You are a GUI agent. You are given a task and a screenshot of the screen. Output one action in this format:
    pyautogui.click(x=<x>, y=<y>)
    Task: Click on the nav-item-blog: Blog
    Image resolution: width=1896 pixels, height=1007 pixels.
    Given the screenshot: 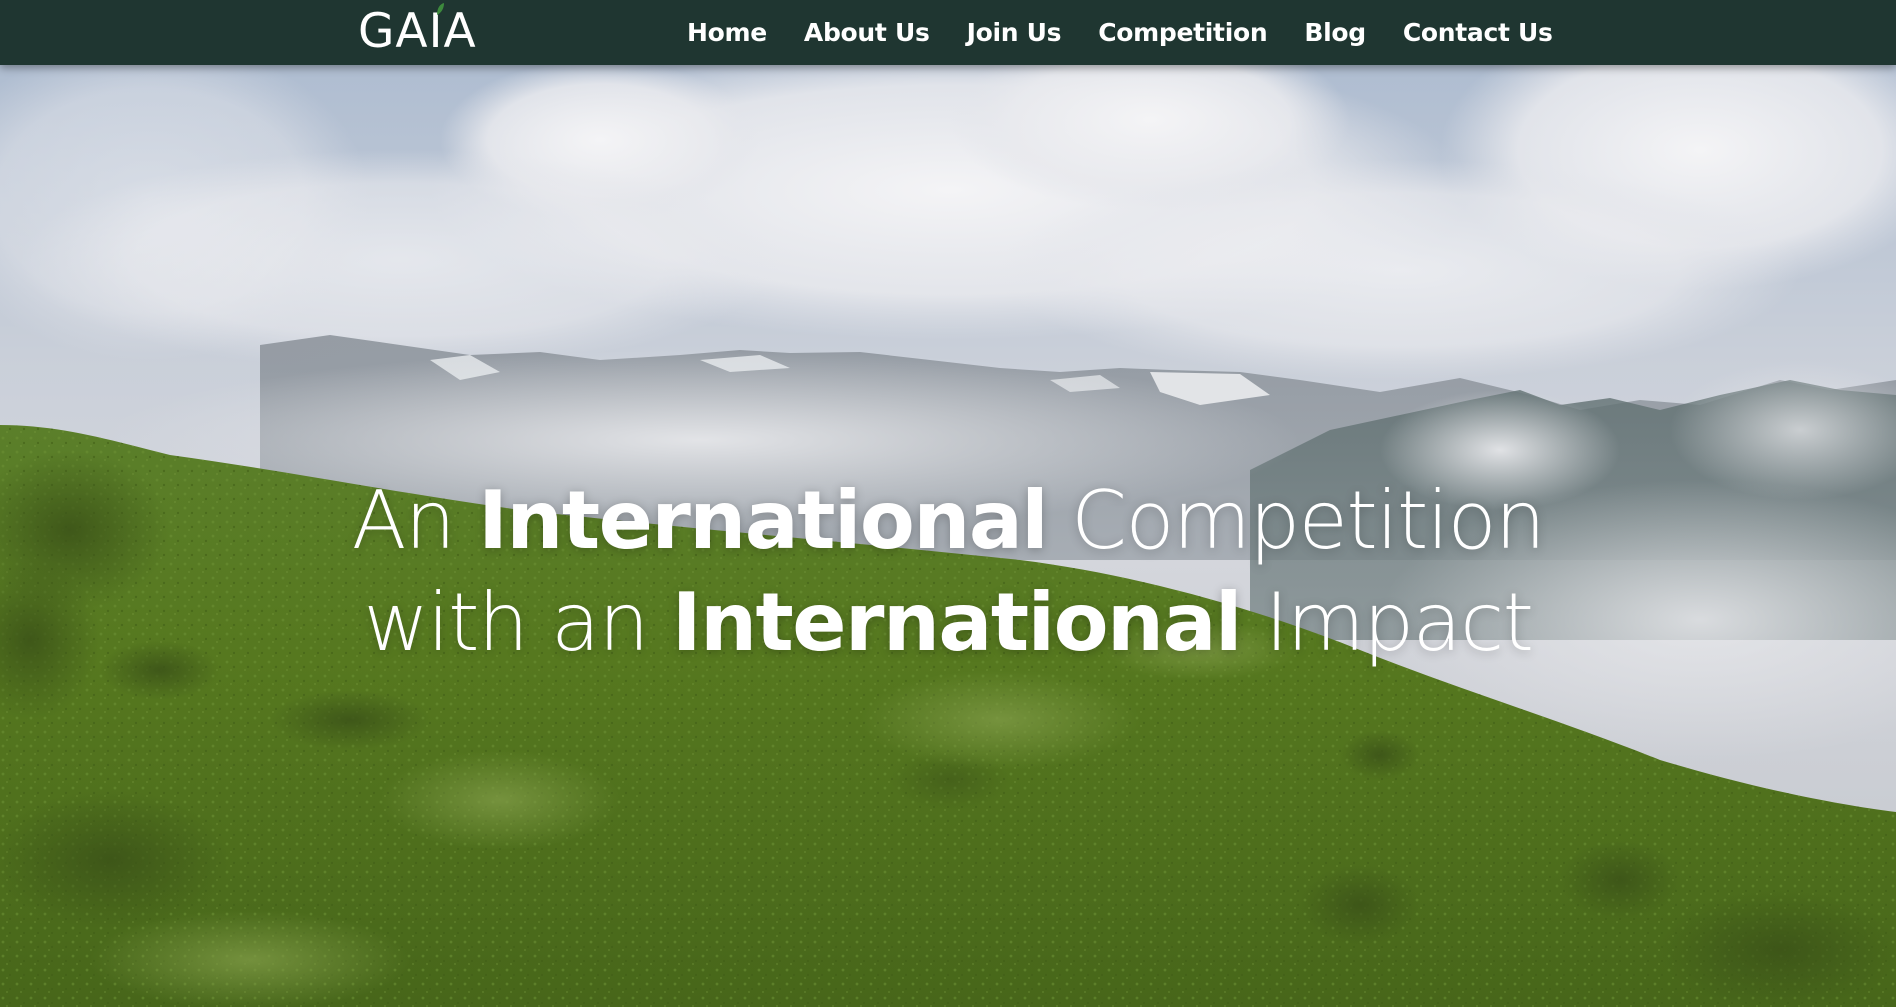 What is the action you would take?
    pyautogui.click(x=1335, y=32)
    